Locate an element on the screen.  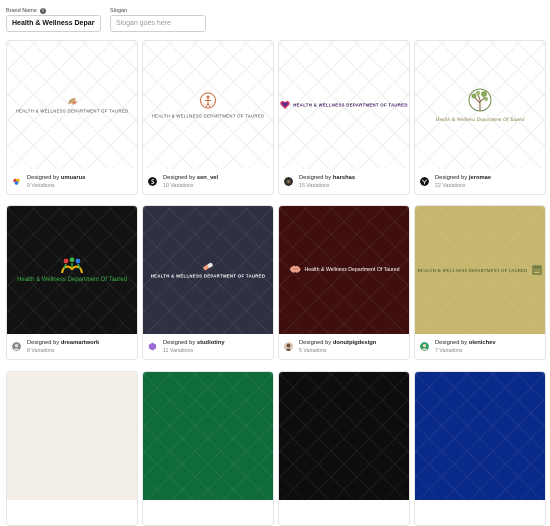
designer-name: olenichev is located at coordinates (482, 343).